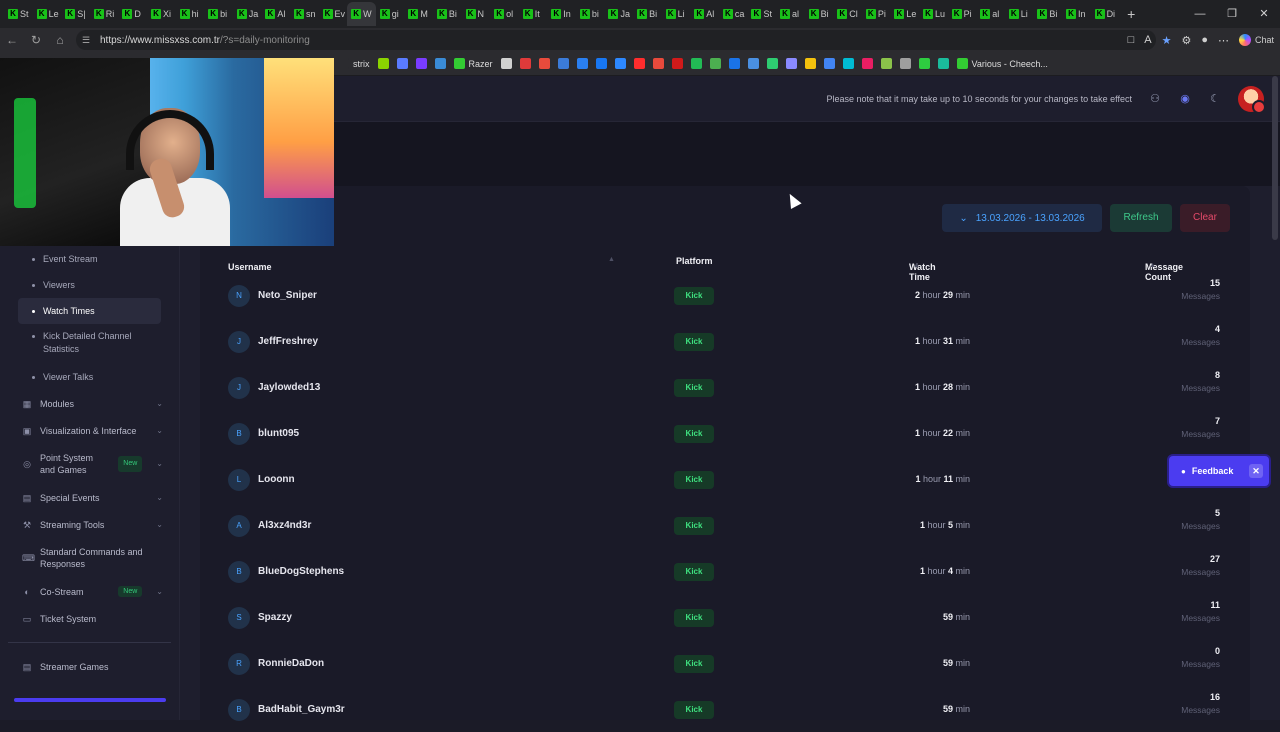  I want to click on username: Al3xz4nd3r, so click(284, 525).